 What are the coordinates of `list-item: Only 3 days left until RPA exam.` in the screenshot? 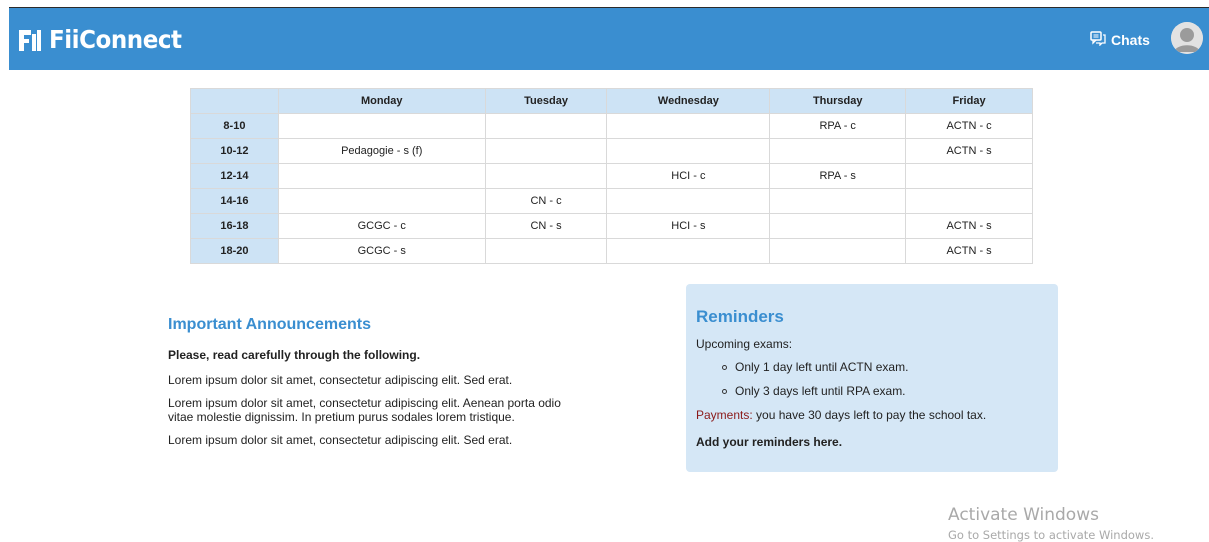 It's located at (885, 391).